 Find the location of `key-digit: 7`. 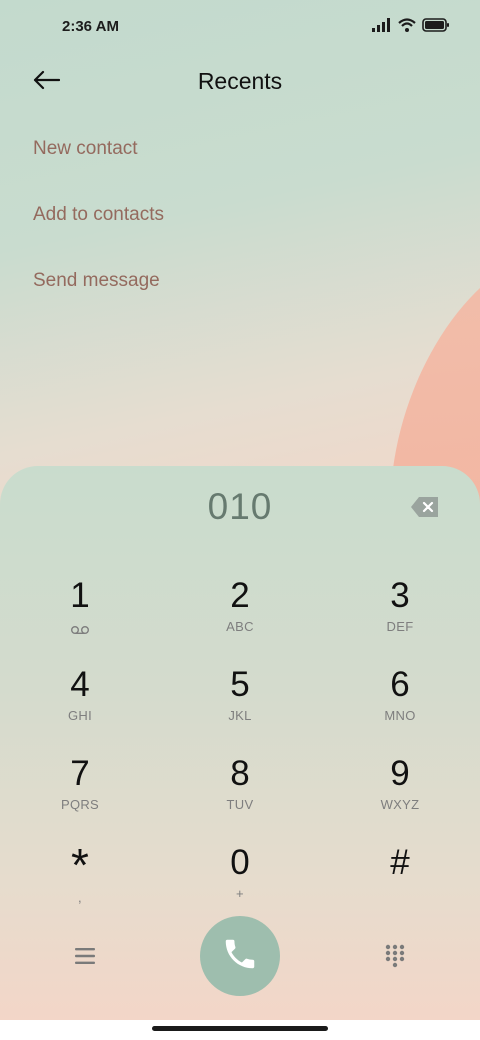

key-digit: 7 is located at coordinates (80, 773).